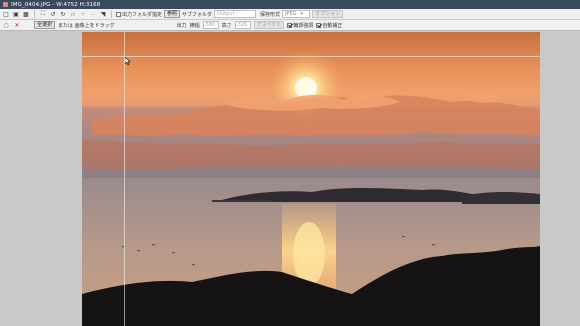 This screenshot has height=326, width=580. Describe the element at coordinates (86, 25) in the screenshot. I see `drag-hint: または 画像上をドラッグ` at that location.